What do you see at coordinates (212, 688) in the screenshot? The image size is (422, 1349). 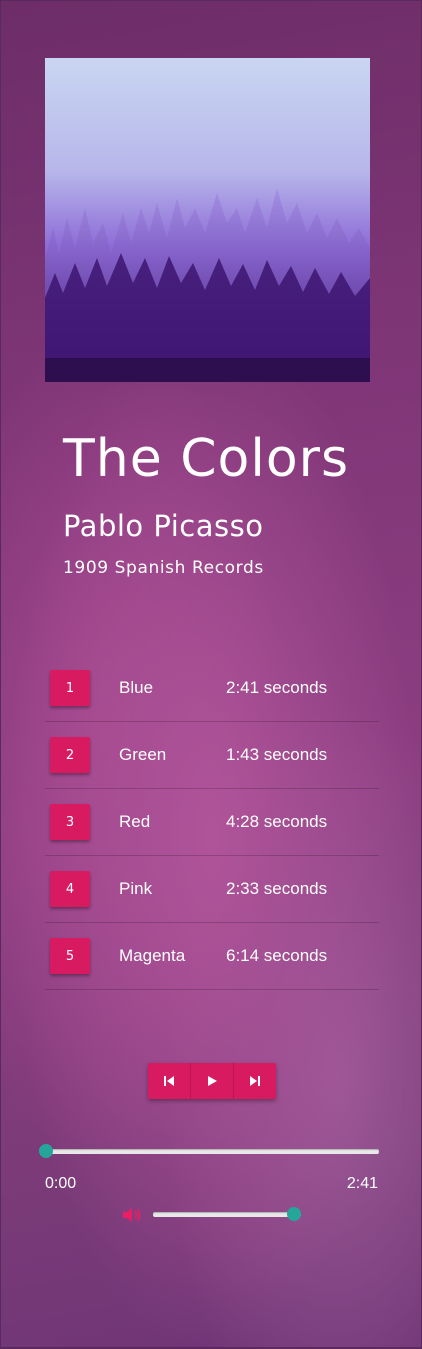 I see `track-row: 1 Blue 2:41 seconds` at bounding box center [212, 688].